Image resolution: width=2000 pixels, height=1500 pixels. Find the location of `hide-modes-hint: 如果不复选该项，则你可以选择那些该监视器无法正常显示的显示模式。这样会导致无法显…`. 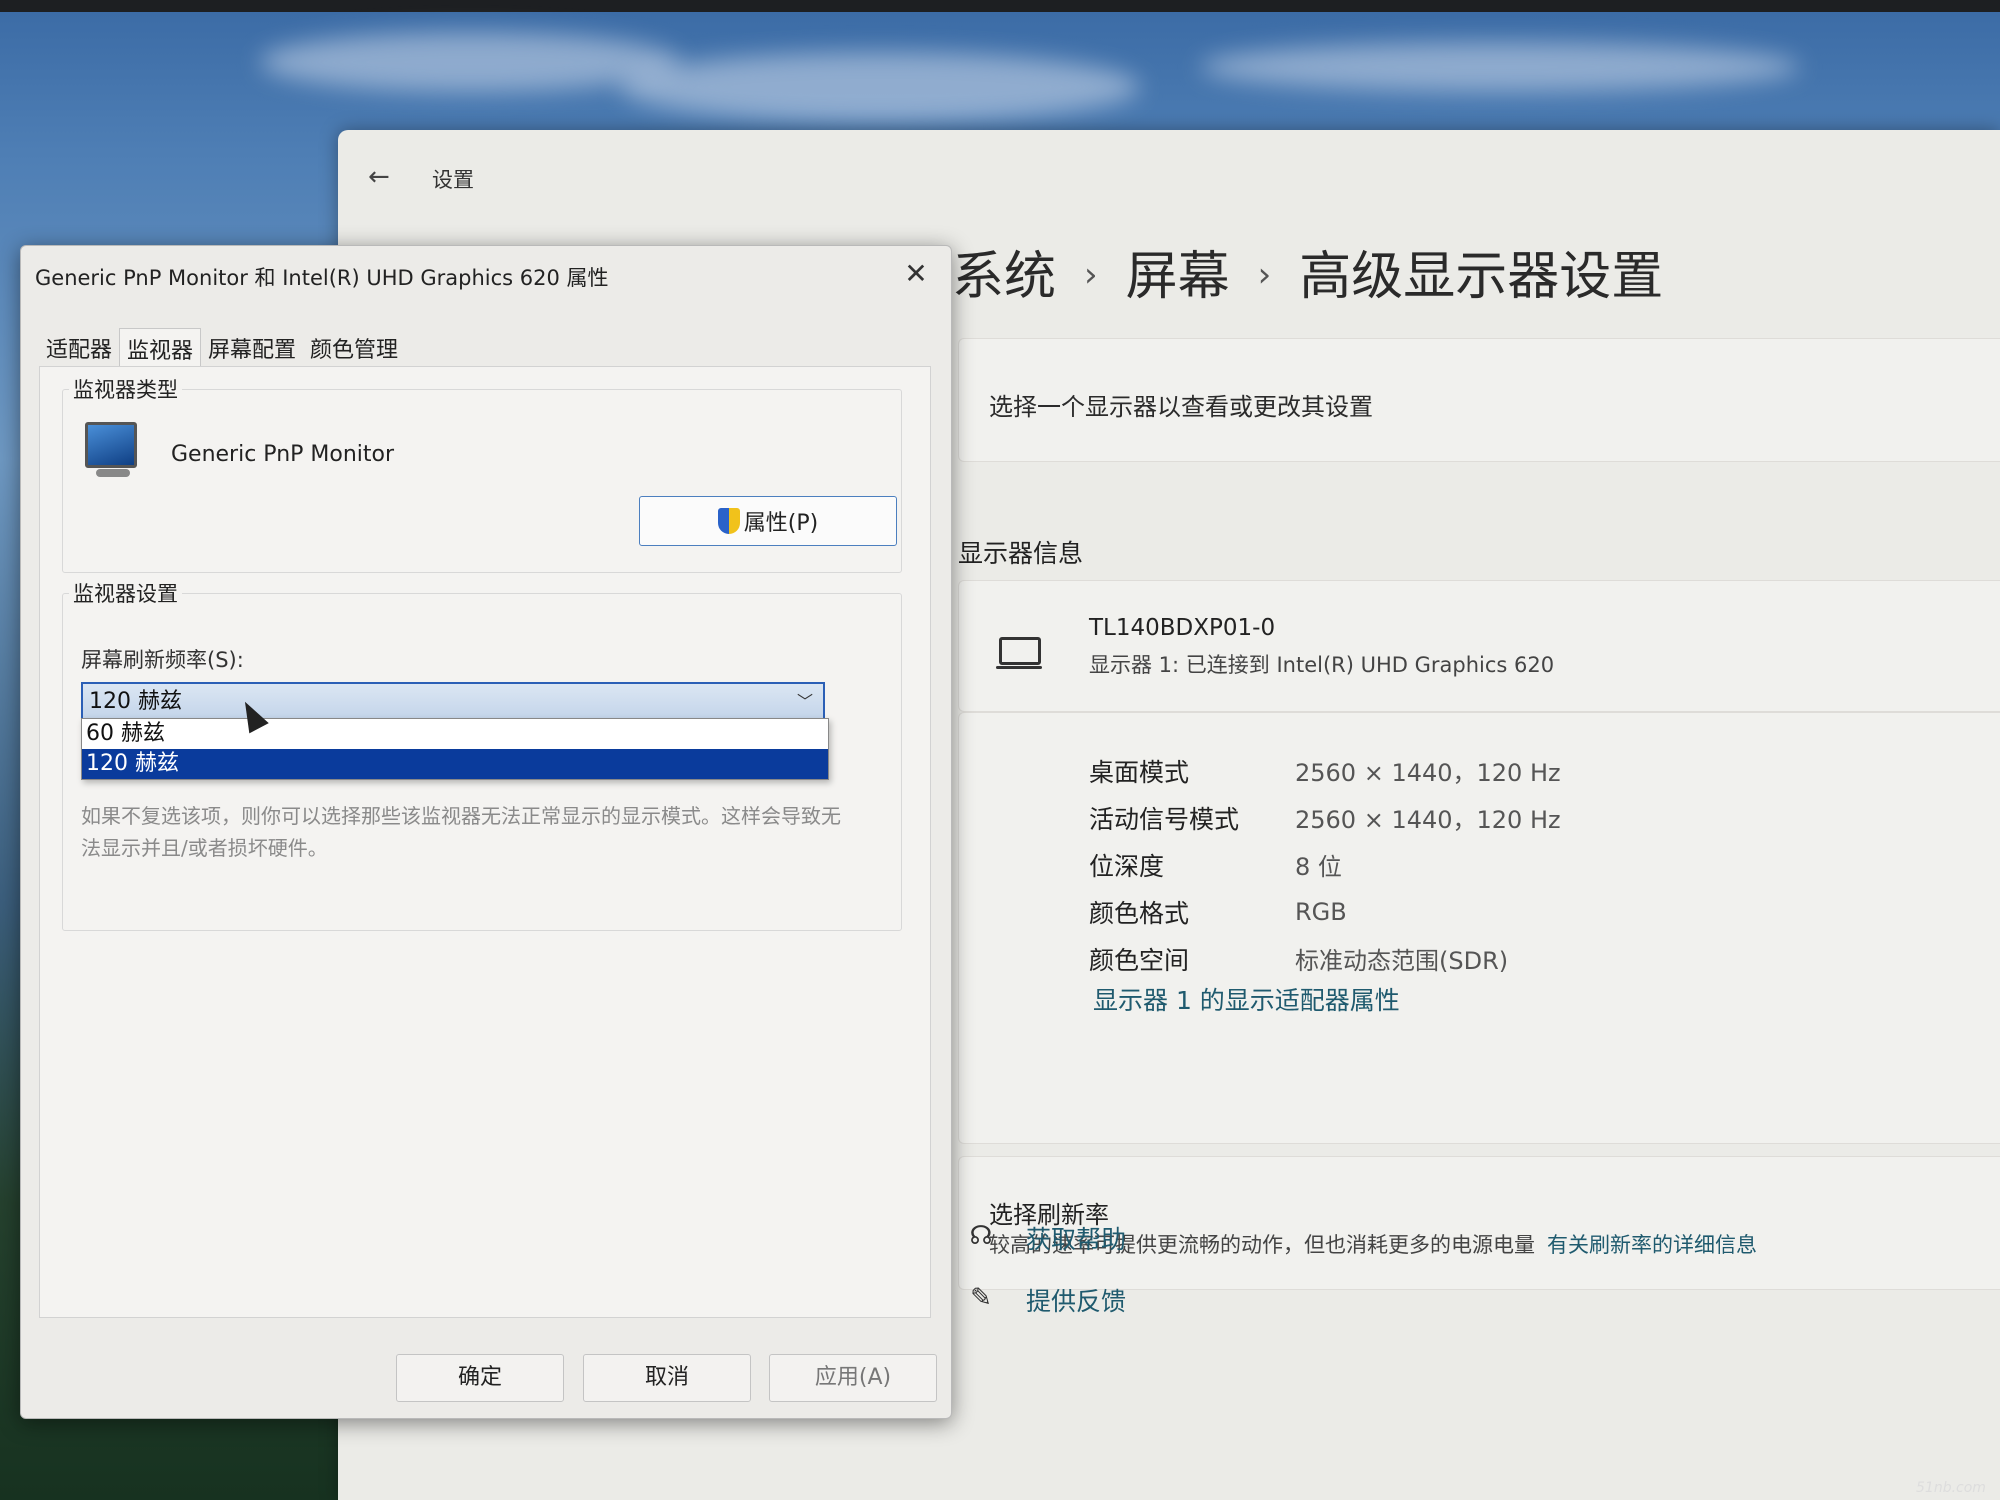

hide-modes-hint: 如果不复选该项，则你可以选择那些该监视器无法正常显示的显示模式。这样会导致无法显… is located at coordinates (461, 832).